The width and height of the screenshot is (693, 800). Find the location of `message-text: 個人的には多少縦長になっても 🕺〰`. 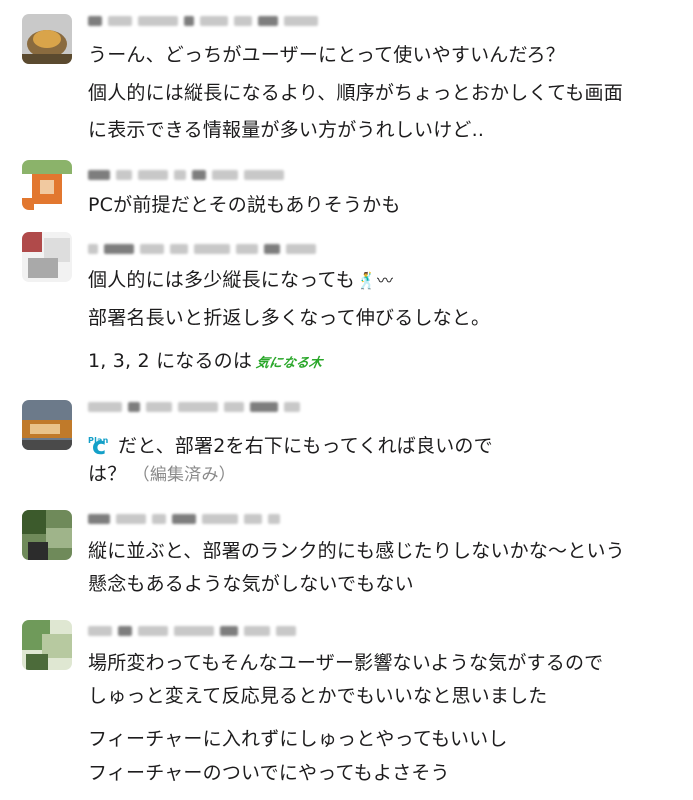

message-text: 個人的には多少縦長になっても 🕺〰 is located at coordinates (240, 280).